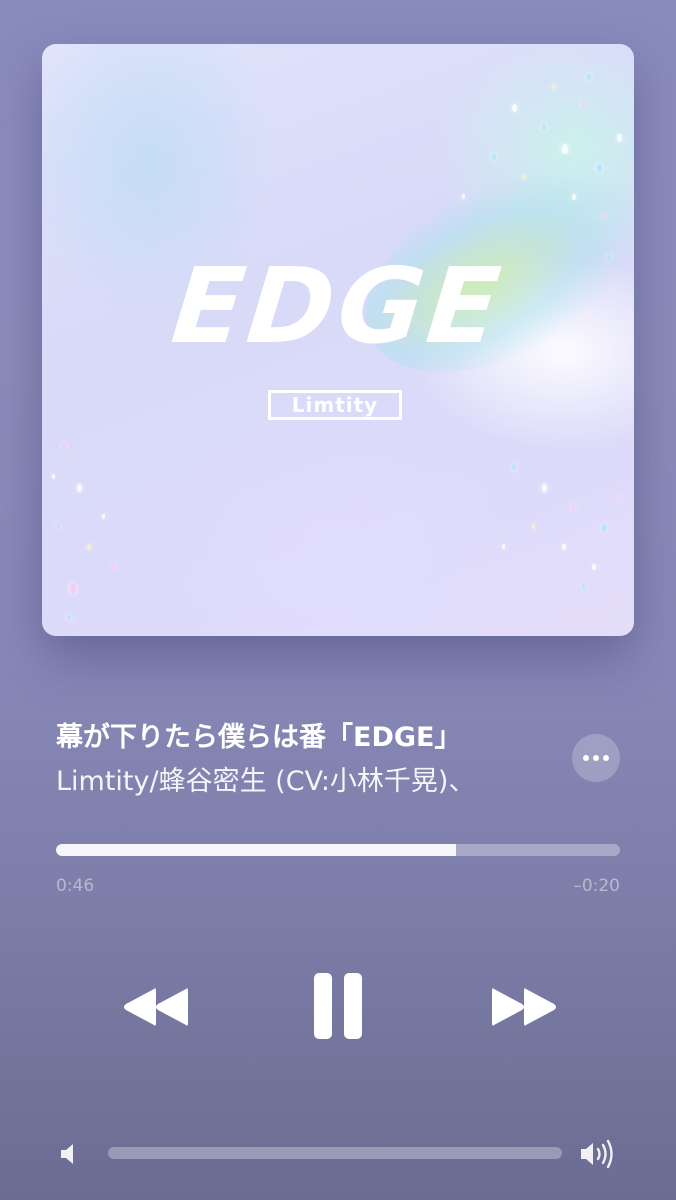  I want to click on playback-progress-fill, so click(256, 850).